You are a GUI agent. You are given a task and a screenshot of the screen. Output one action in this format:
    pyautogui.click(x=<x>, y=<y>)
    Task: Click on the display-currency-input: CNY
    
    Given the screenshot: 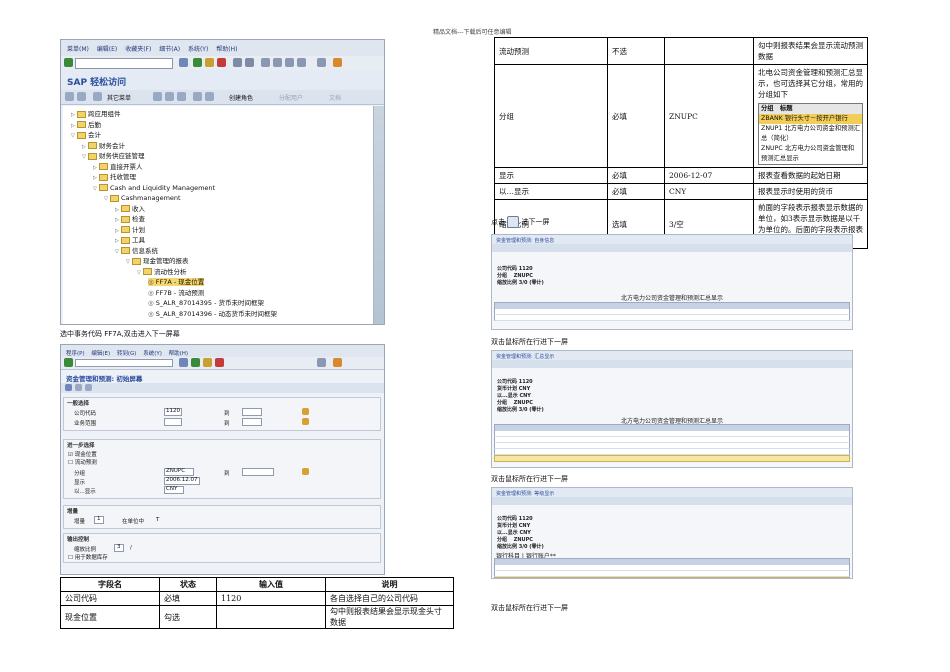 What is the action you would take?
    pyautogui.click(x=174, y=490)
    